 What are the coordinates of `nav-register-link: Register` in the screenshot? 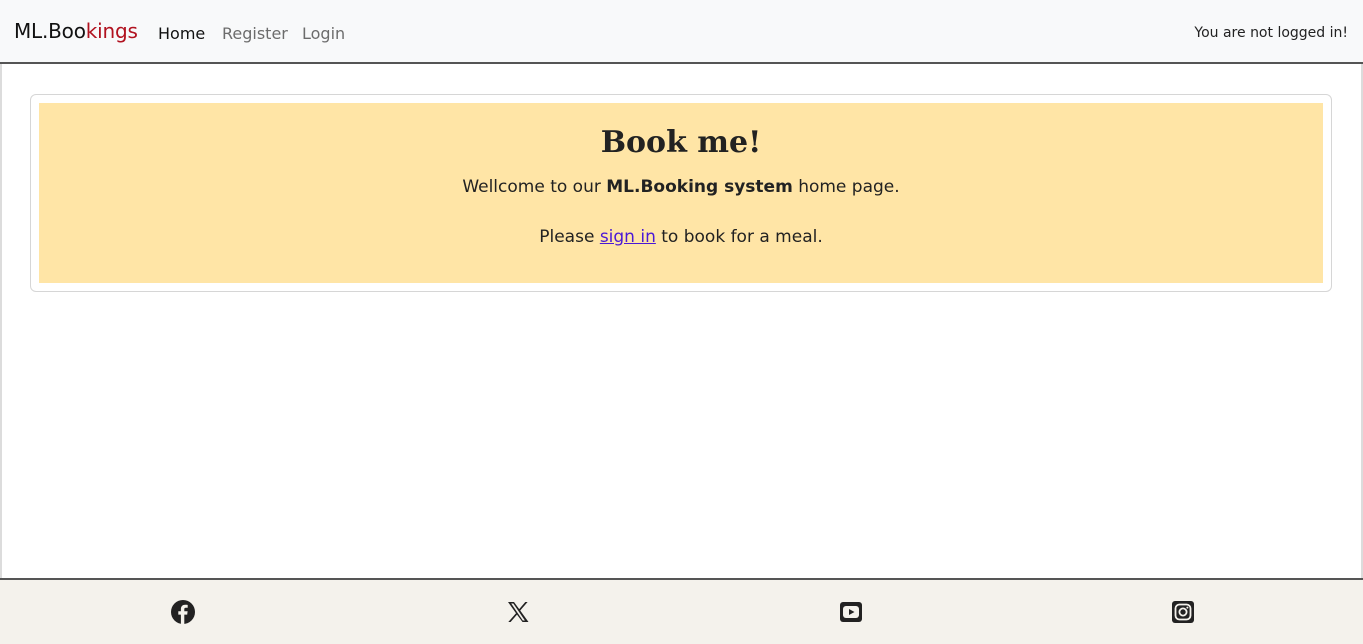 It's located at (255, 33).